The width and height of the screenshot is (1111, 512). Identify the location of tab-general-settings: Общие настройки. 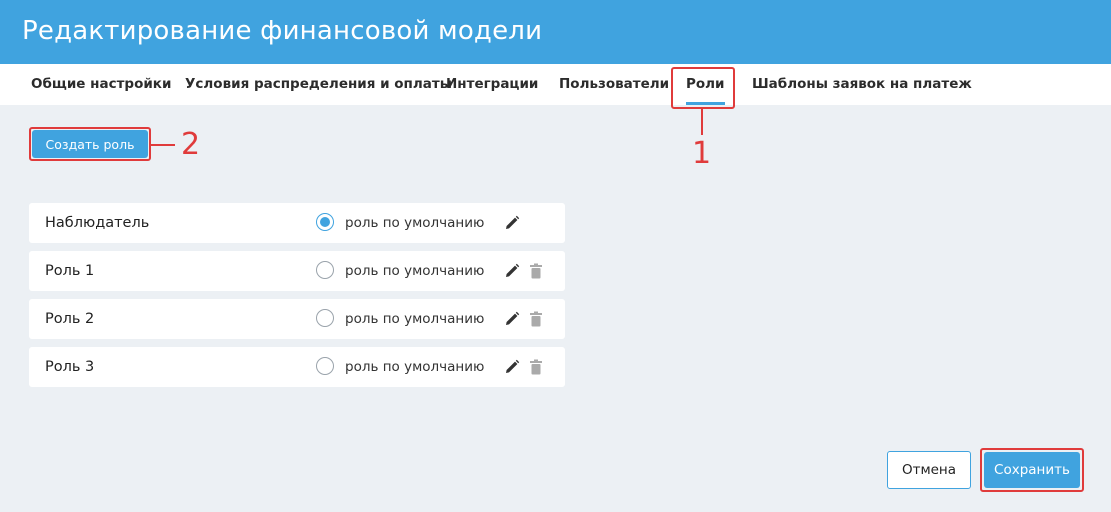
(101, 84).